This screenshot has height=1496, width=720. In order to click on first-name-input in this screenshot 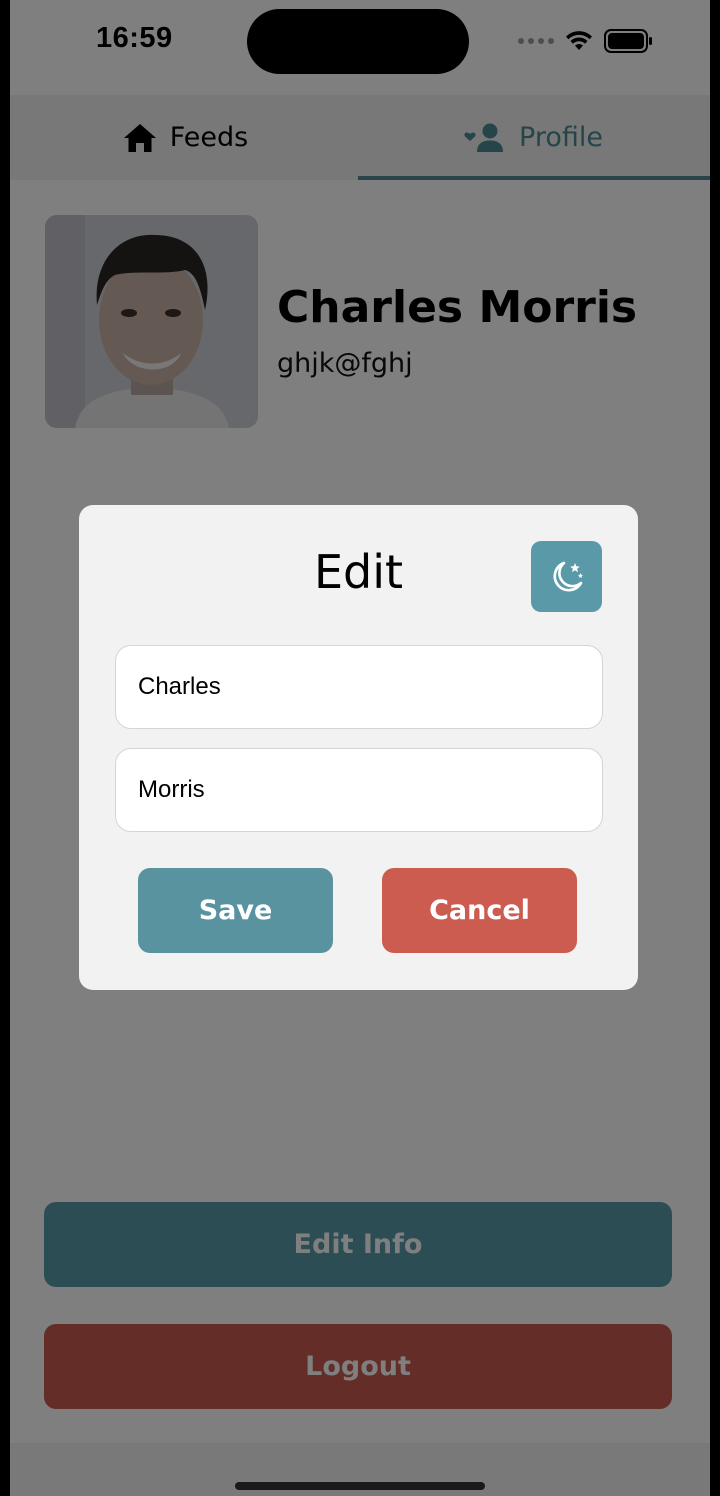, I will do `click(359, 687)`.